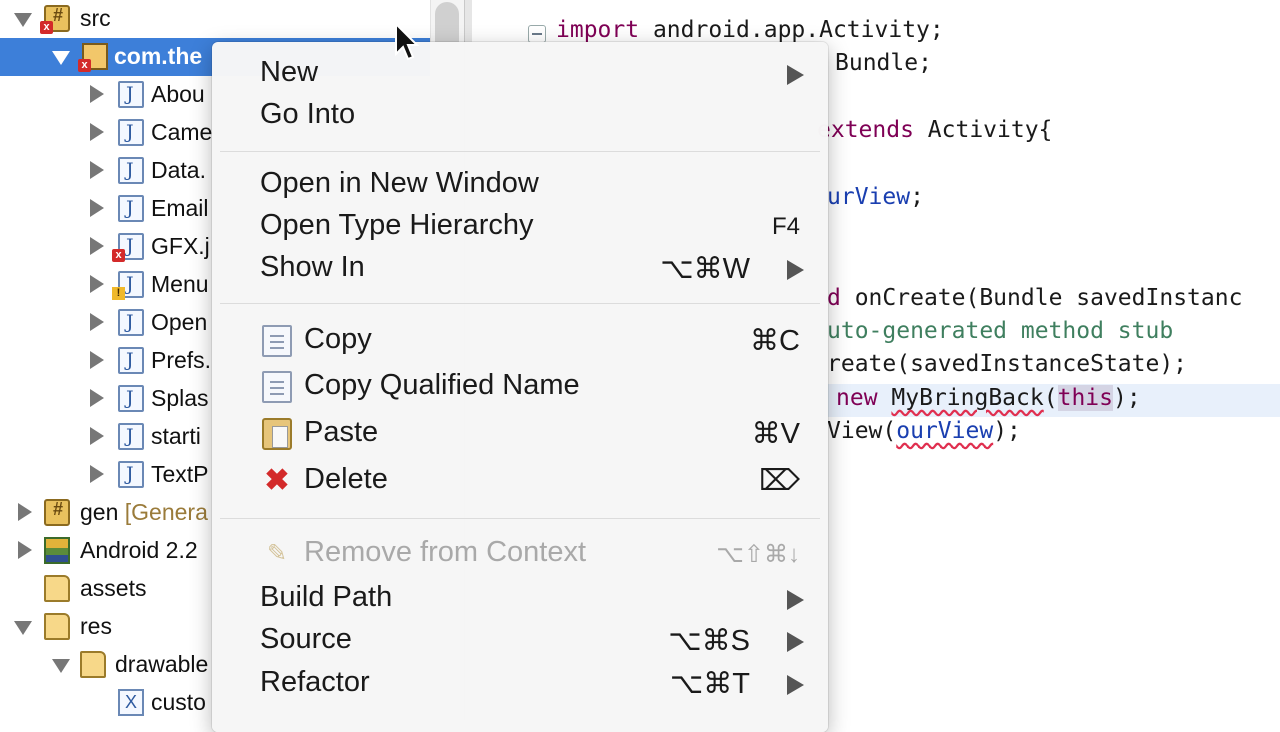  Describe the element at coordinates (775, 341) in the screenshot. I see `menu-shortcut: ⌘C` at that location.